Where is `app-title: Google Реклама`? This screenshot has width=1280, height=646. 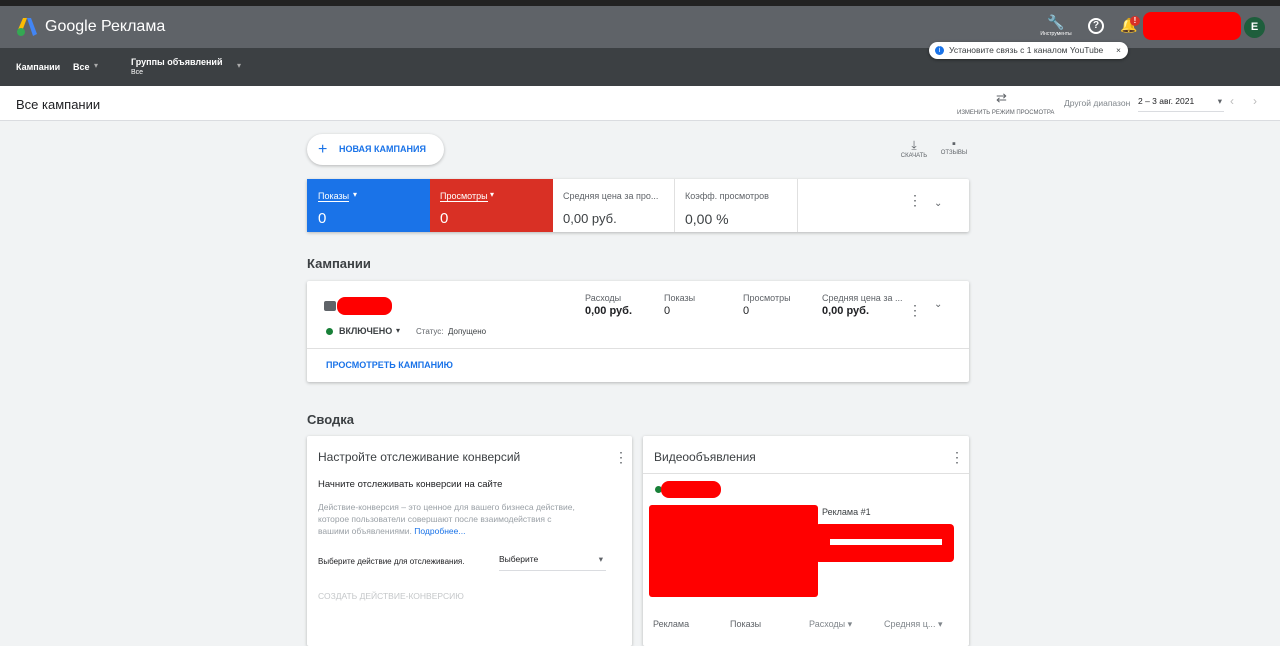
app-title: Google Реклама is located at coordinates (105, 26).